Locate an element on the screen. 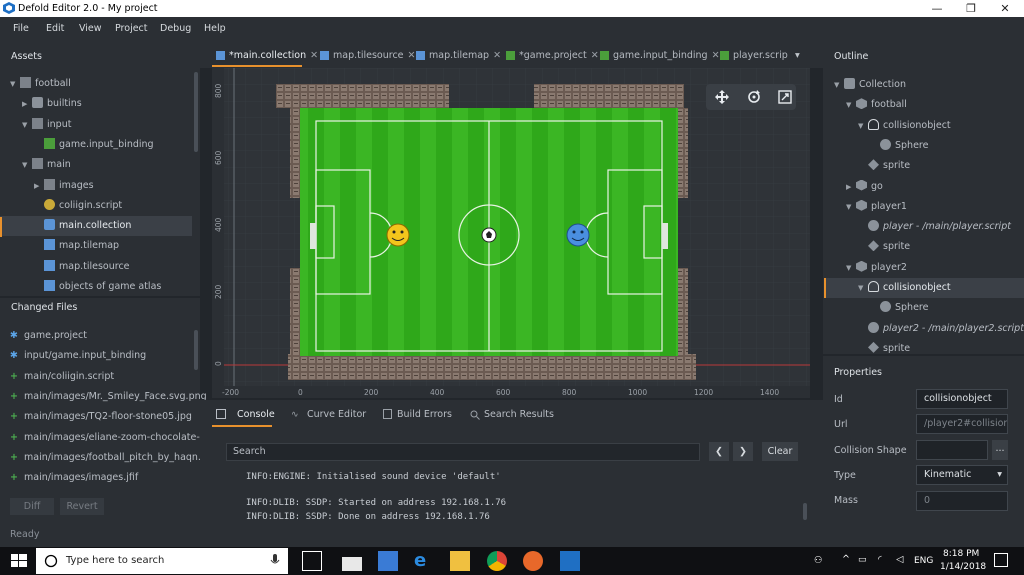 This screenshot has width=1024, height=575. defold-taskbar-icon is located at coordinates (570, 561).